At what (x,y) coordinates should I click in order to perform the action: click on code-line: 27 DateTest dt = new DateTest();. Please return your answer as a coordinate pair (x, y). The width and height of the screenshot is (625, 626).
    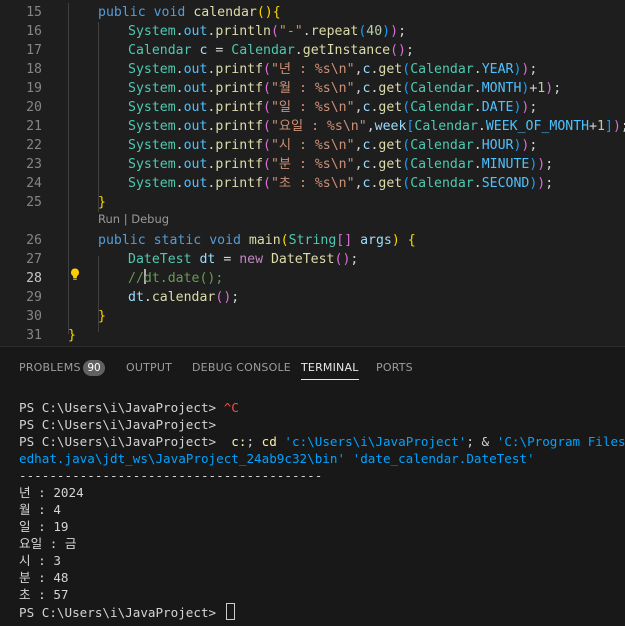
    Looking at the image, I should click on (312, 259).